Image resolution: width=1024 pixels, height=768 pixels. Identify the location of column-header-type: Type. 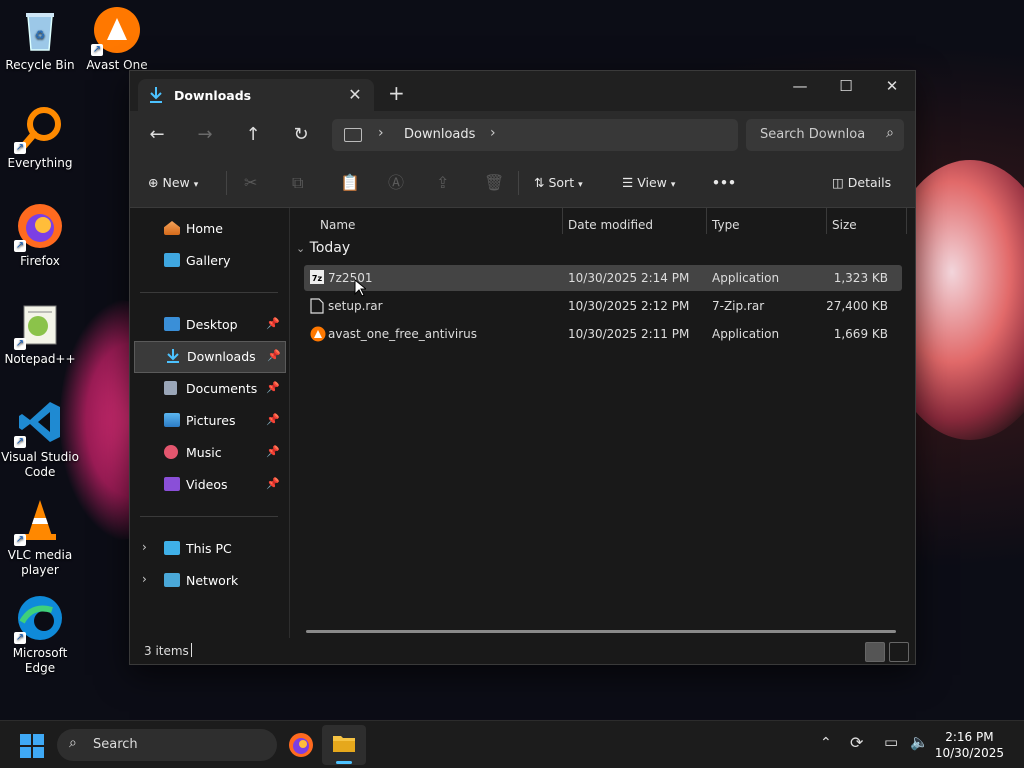
(726, 225).